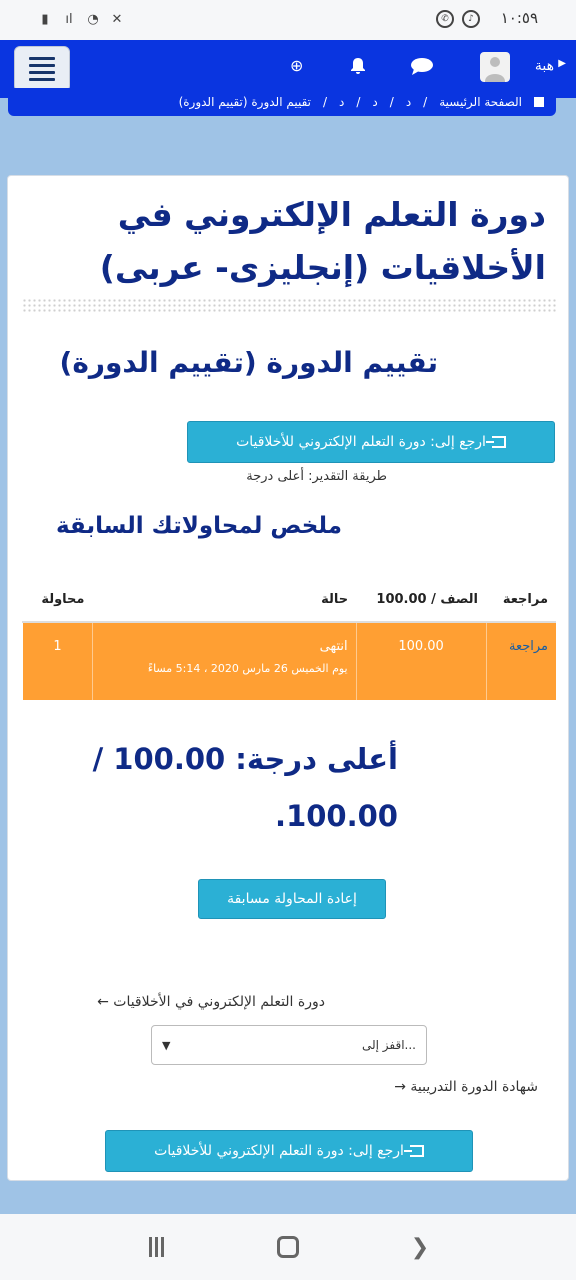 The width and height of the screenshot is (576, 1280). What do you see at coordinates (288, 20) in the screenshot?
I see `status-bar: ▮ ıl ◔ ✕ ✆ ♪ ١٠:٥٩` at bounding box center [288, 20].